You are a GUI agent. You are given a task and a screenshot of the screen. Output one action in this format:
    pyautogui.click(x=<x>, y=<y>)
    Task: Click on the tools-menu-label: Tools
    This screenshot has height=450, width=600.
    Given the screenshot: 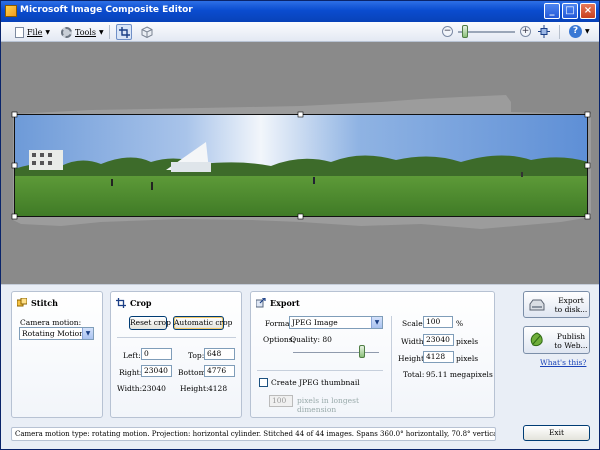 What is the action you would take?
    pyautogui.click(x=86, y=32)
    